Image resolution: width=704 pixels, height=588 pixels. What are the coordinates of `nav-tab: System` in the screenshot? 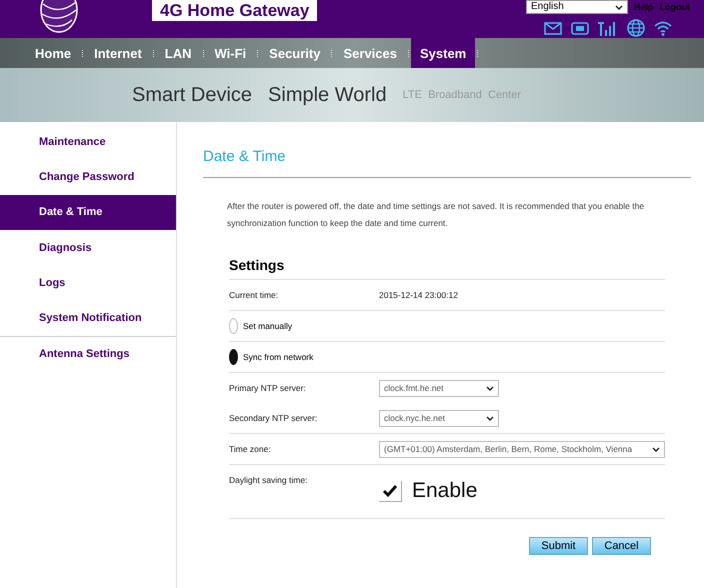 It's located at (443, 53).